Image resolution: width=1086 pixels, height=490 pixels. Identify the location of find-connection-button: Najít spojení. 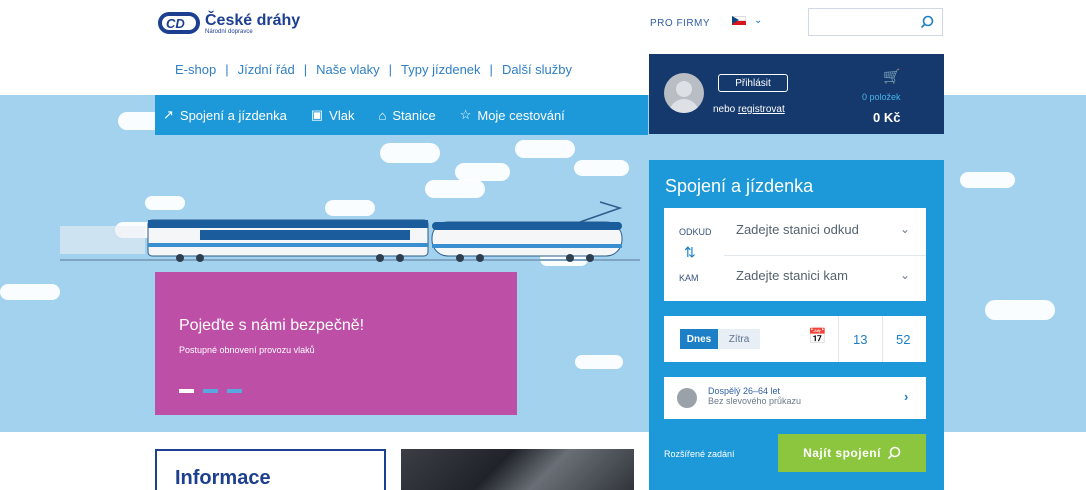
(852, 453).